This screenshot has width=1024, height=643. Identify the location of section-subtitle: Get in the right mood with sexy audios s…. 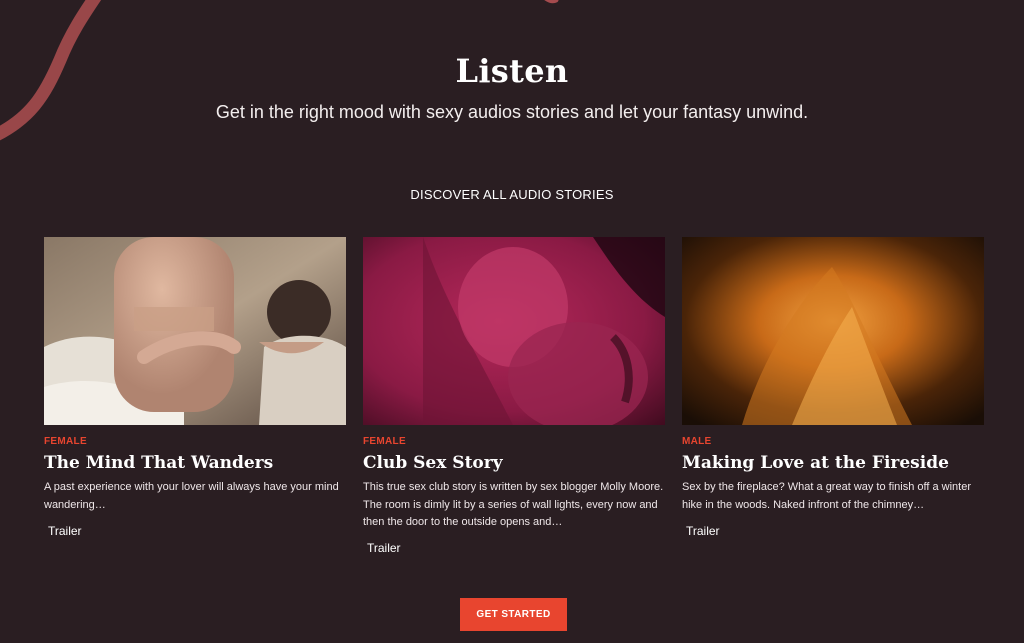
(512, 112).